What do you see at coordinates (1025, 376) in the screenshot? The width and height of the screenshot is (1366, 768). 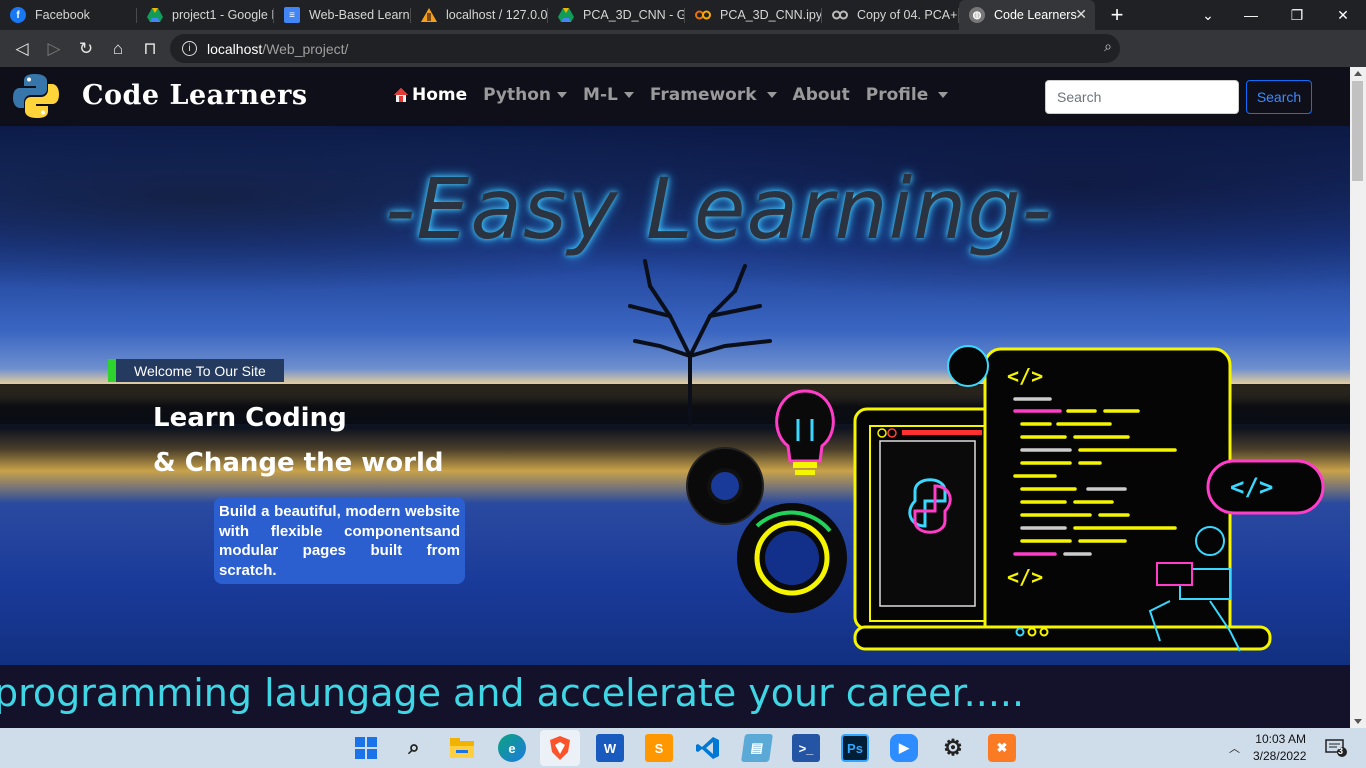 I see `code-tag-top: </>` at bounding box center [1025, 376].